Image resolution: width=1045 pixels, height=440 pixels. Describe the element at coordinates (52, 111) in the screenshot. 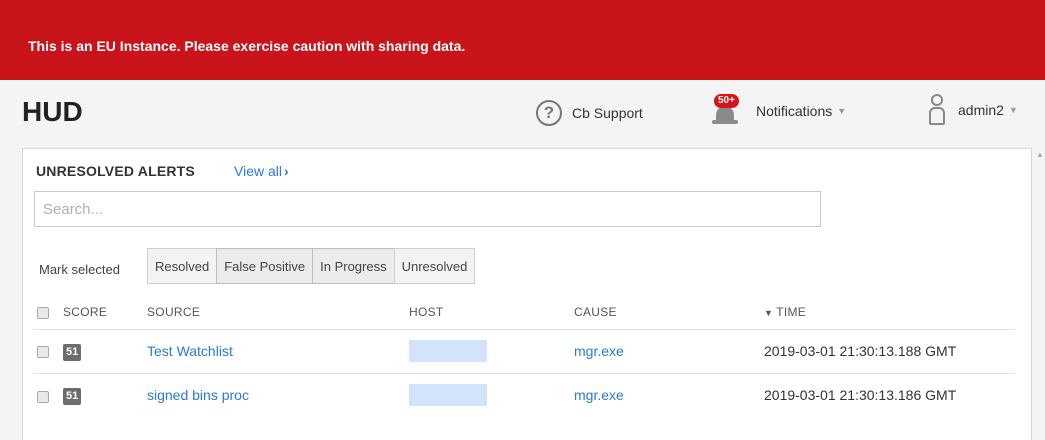

I see `page-title: HUD` at that location.